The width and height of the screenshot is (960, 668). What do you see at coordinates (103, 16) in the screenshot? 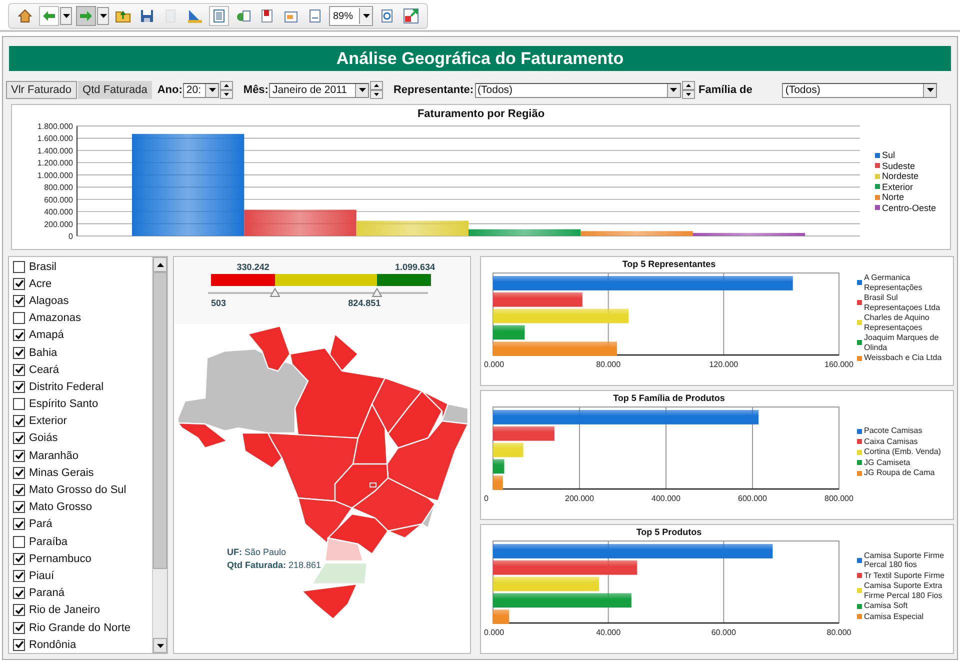
I see `forward-menu-button` at bounding box center [103, 16].